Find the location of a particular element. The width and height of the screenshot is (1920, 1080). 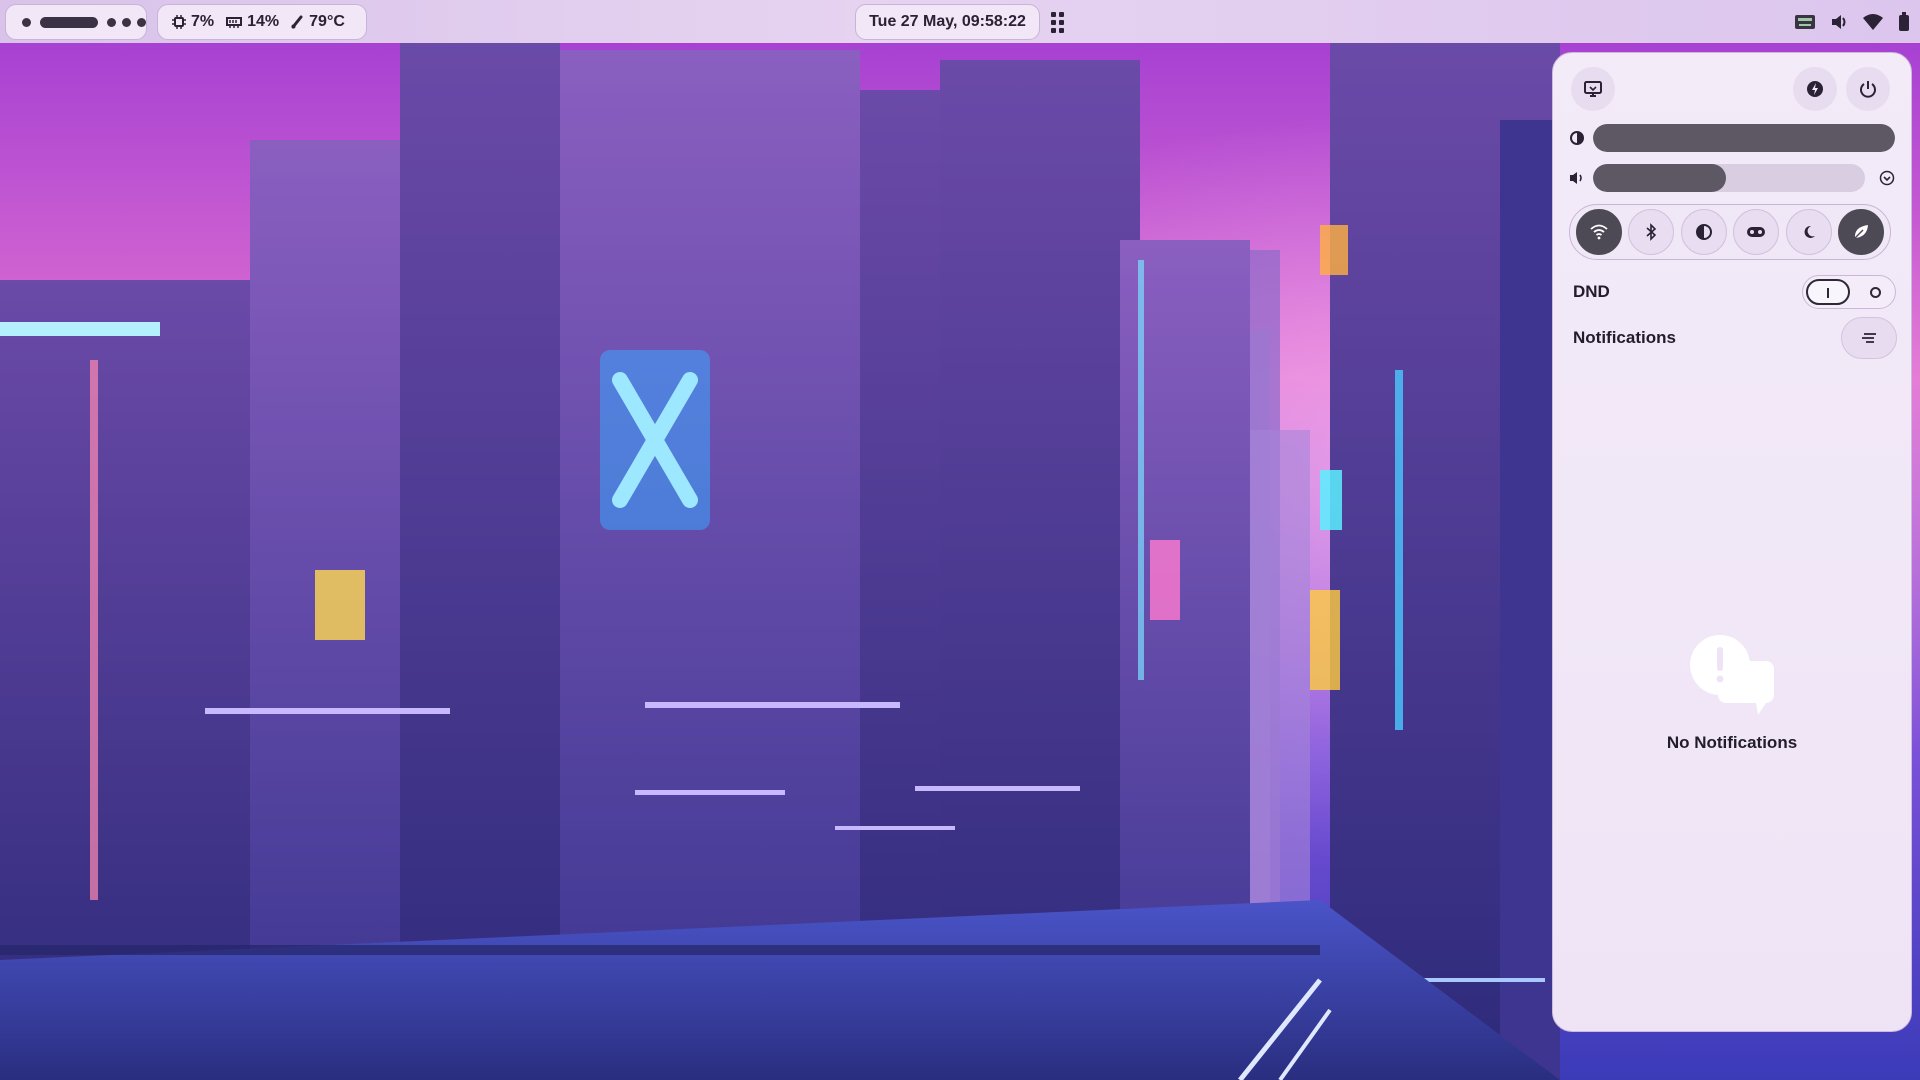

battery-icon is located at coordinates (1904, 22).